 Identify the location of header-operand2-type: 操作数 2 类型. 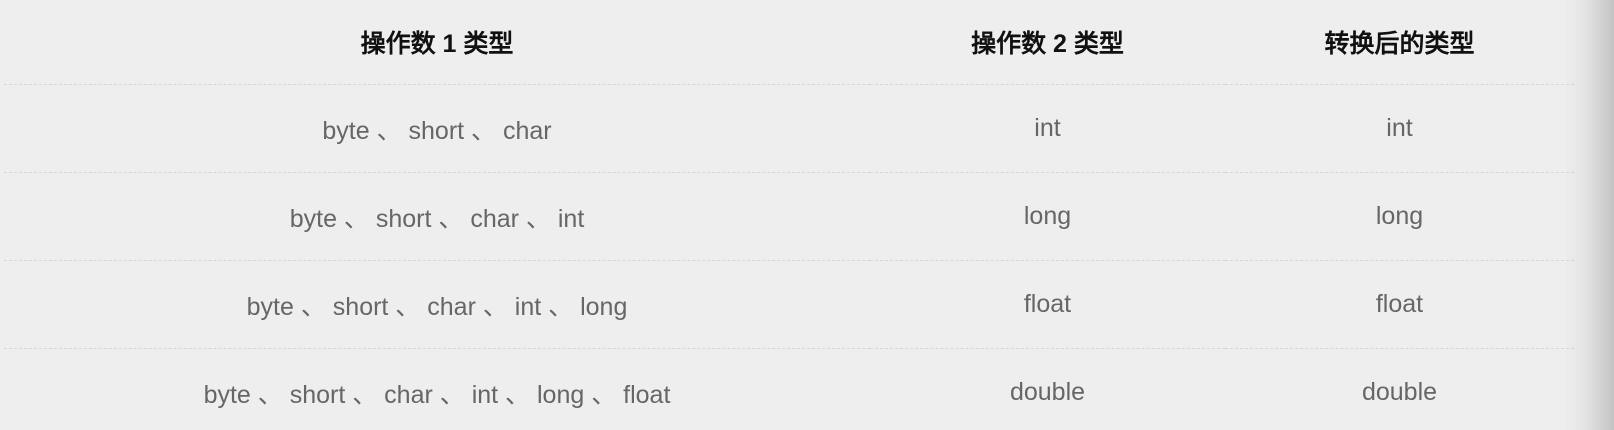
(1047, 42).